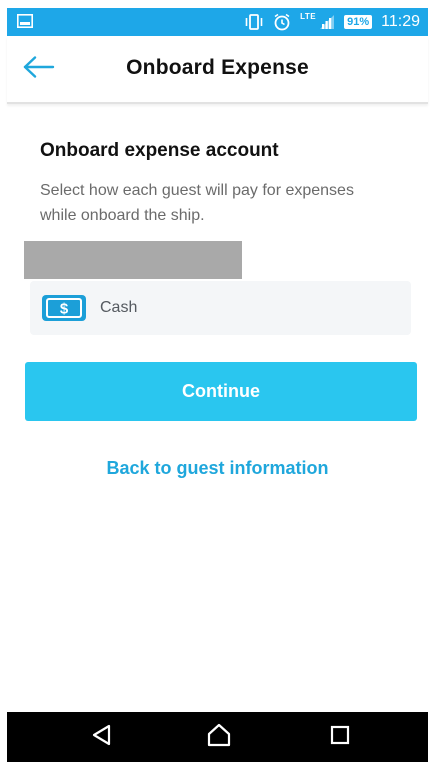 The height and width of the screenshot is (762, 435). I want to click on nav-recents-button, so click(340, 737).